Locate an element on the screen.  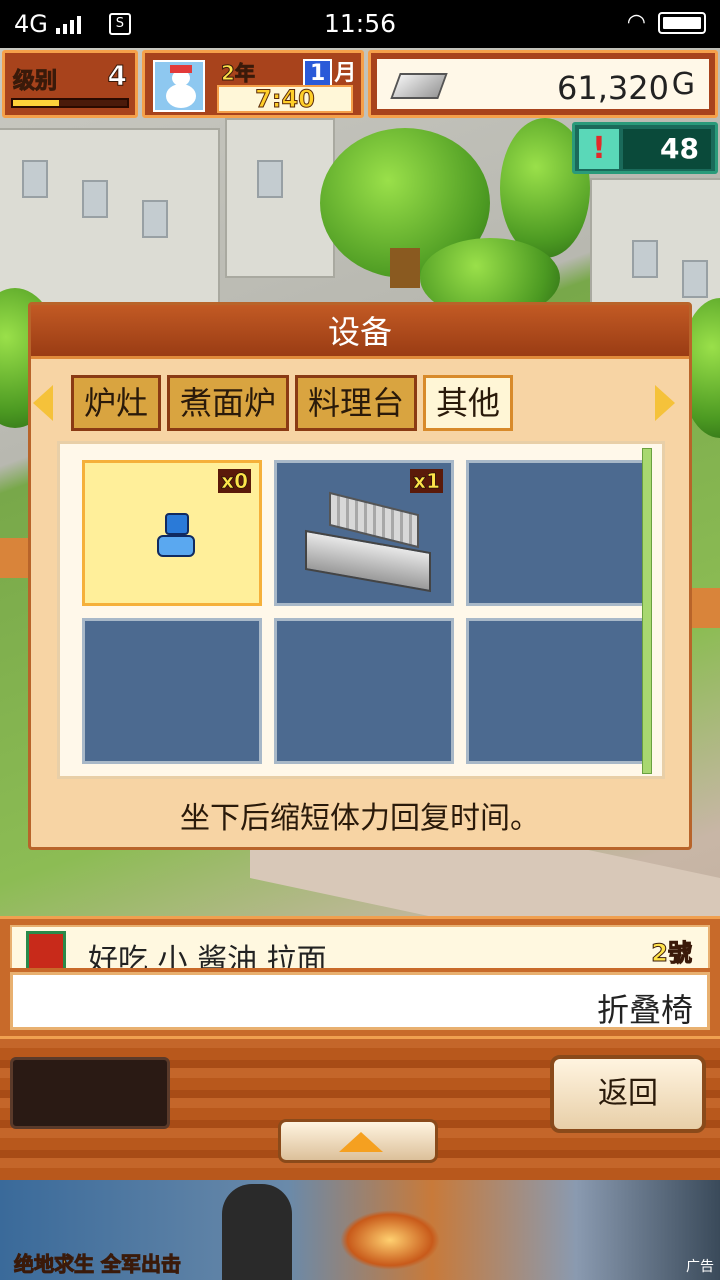
status-bar: 4G S 11:56 ◠ is located at coordinates (360, 24).